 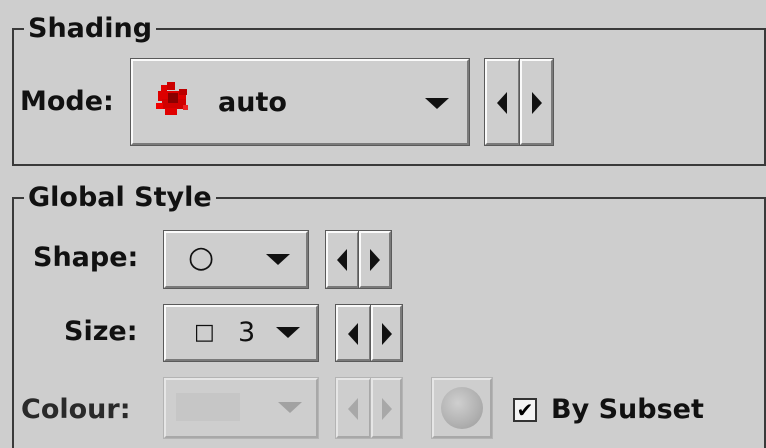 I want to click on by-subset-label: By Subset, so click(x=627, y=410).